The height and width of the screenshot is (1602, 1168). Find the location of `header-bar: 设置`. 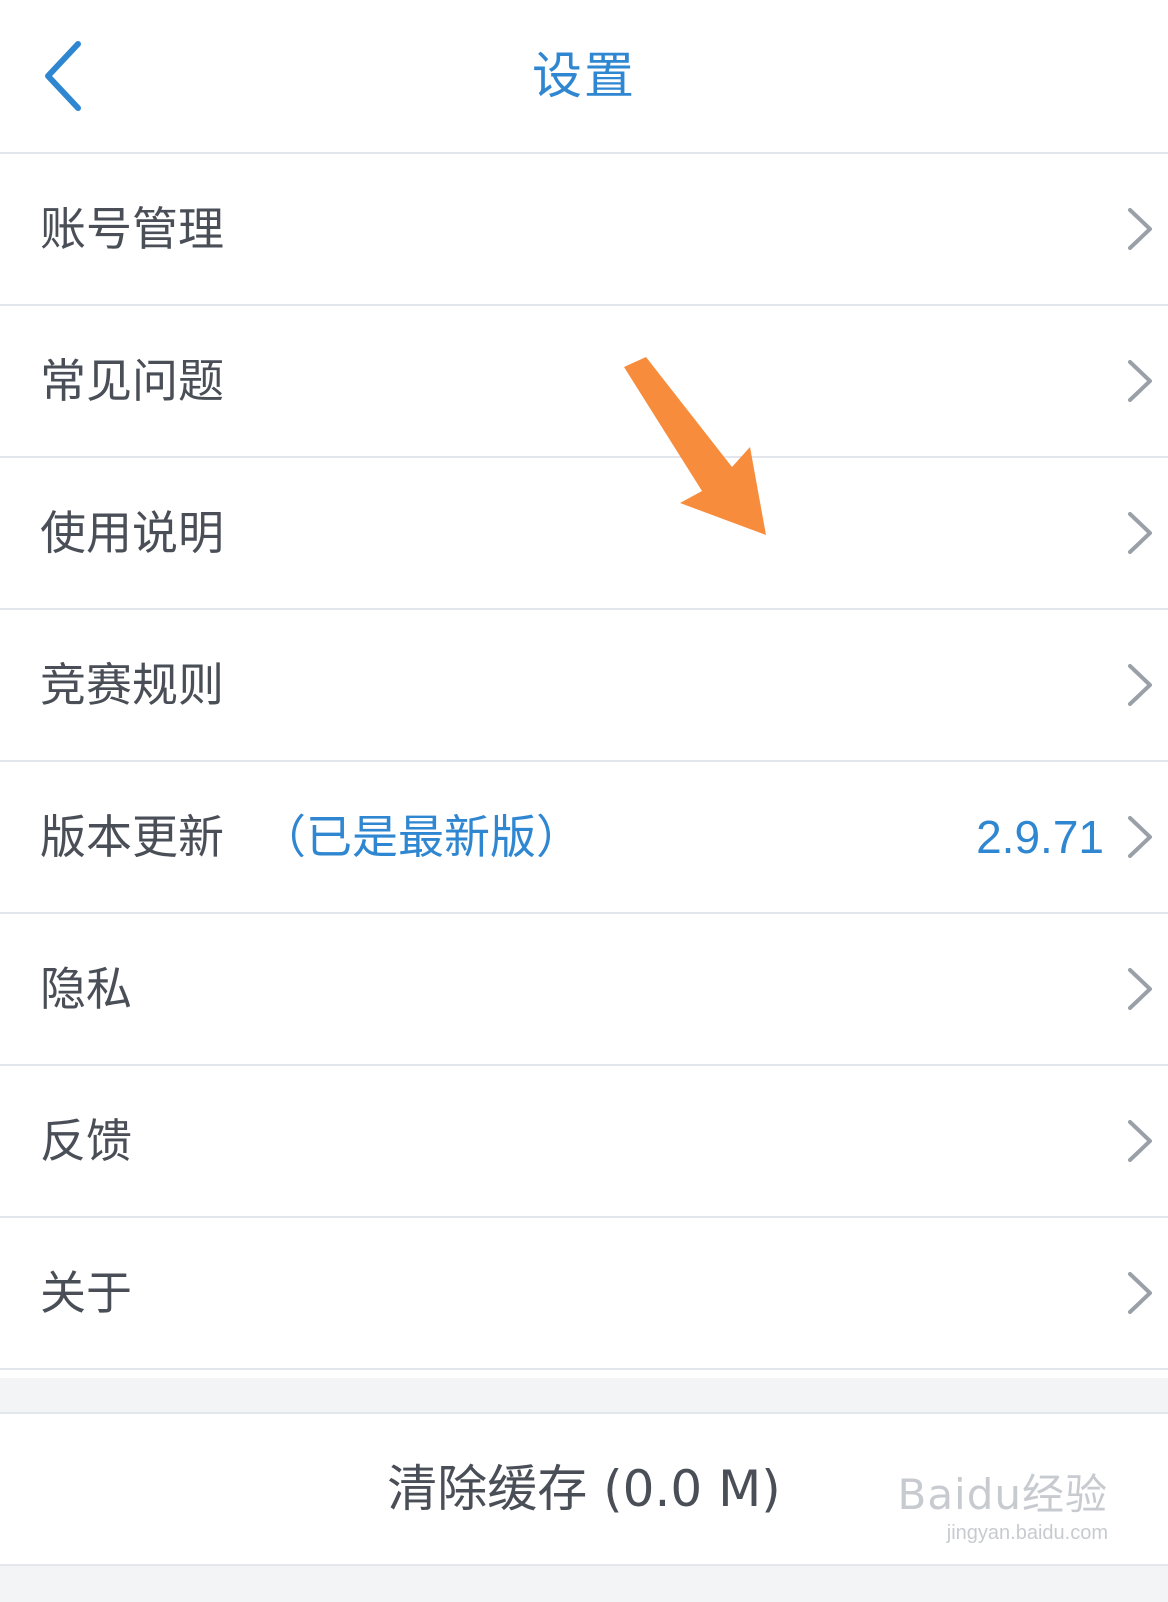

header-bar: 设置 is located at coordinates (584, 77).